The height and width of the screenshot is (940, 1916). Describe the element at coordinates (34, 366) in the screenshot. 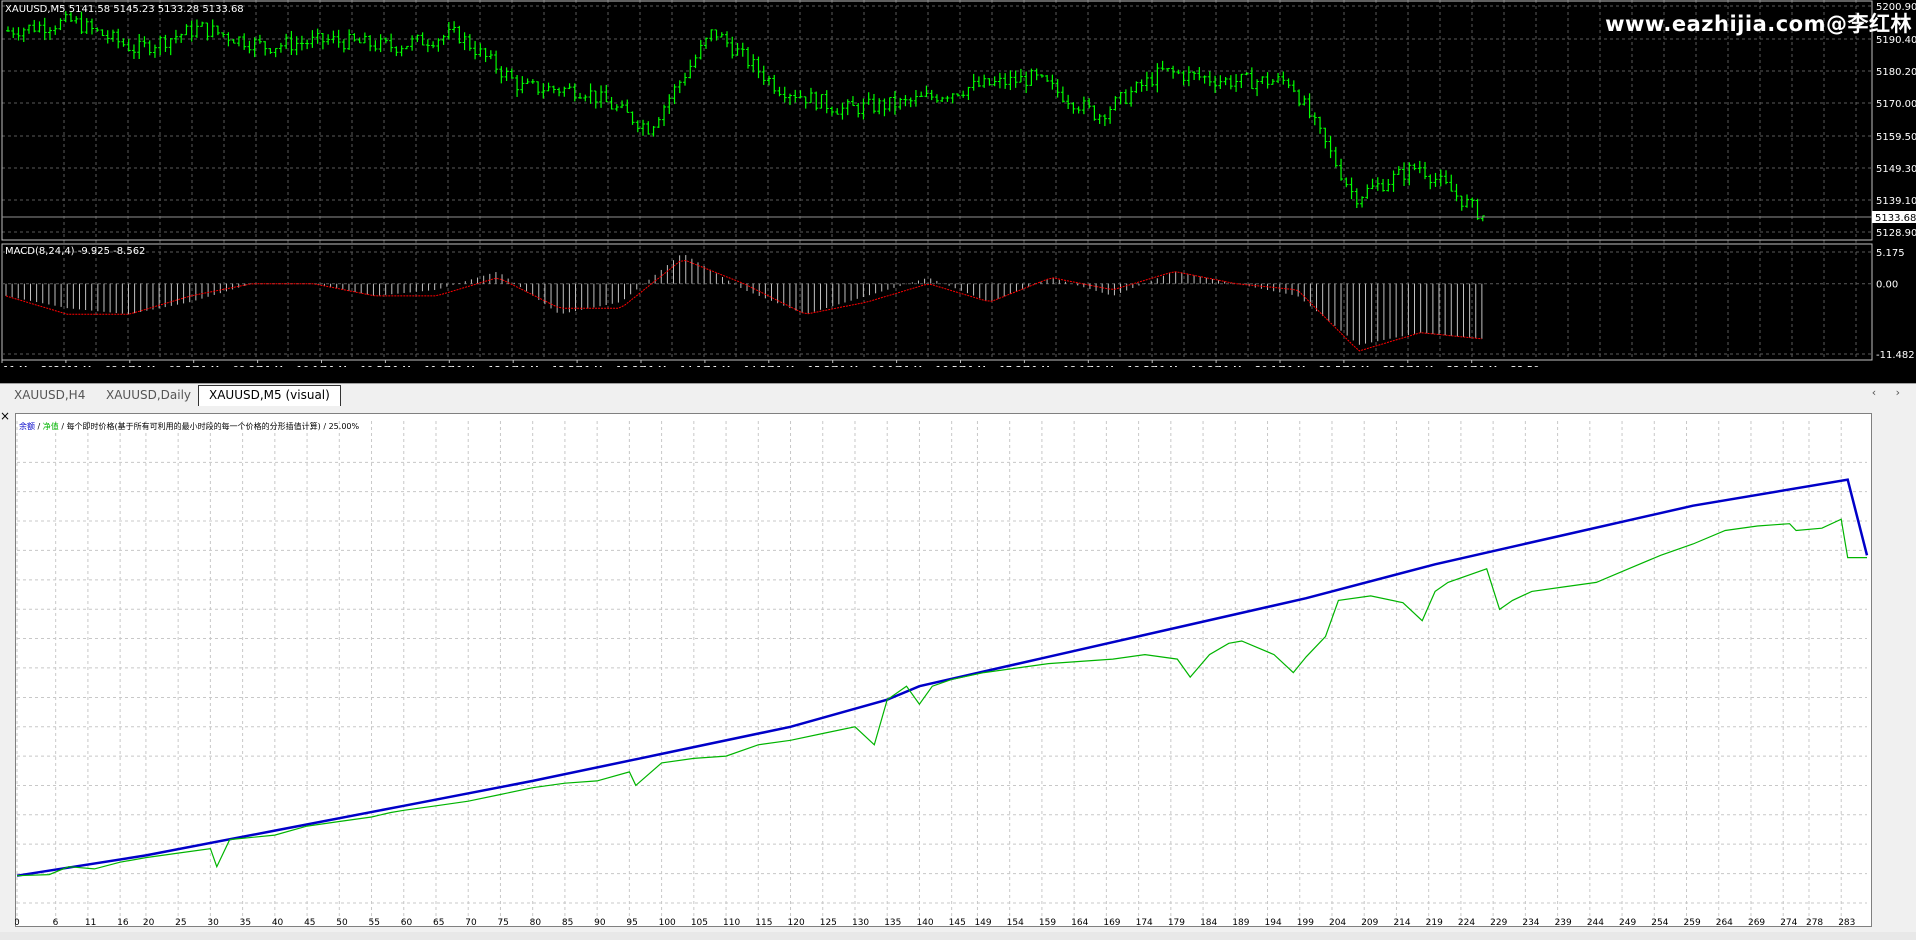

I see `time-axis-label: 11 Mar 2026` at that location.